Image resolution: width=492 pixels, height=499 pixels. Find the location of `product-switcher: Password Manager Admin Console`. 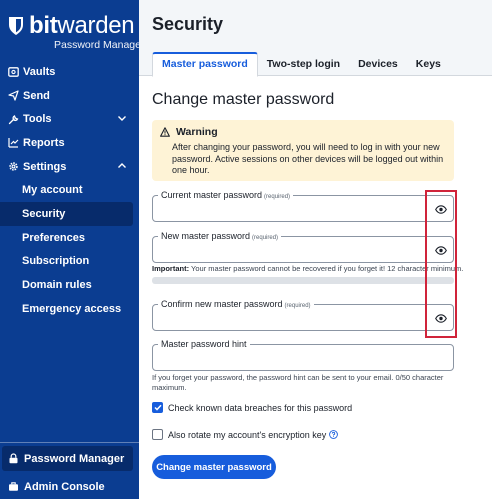

product-switcher: Password Manager Admin Console is located at coordinates (69, 470).